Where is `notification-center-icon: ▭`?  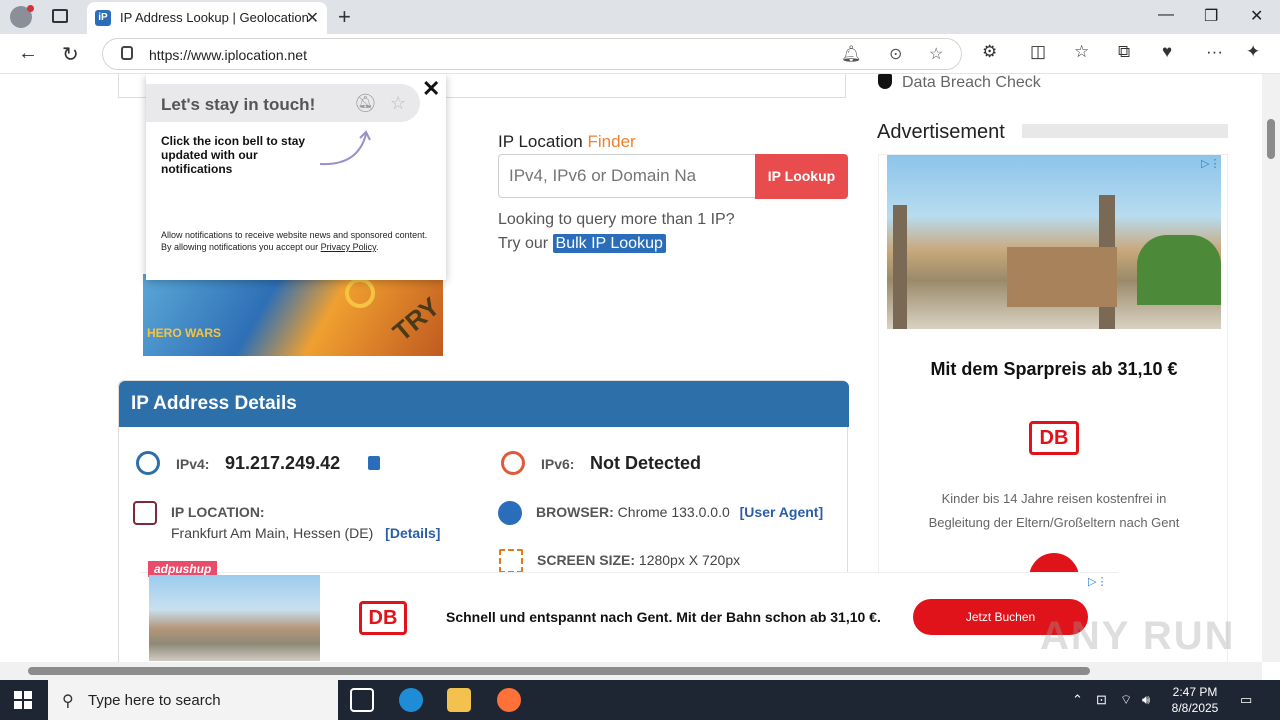
notification-center-icon: ▭ is located at coordinates (1246, 700).